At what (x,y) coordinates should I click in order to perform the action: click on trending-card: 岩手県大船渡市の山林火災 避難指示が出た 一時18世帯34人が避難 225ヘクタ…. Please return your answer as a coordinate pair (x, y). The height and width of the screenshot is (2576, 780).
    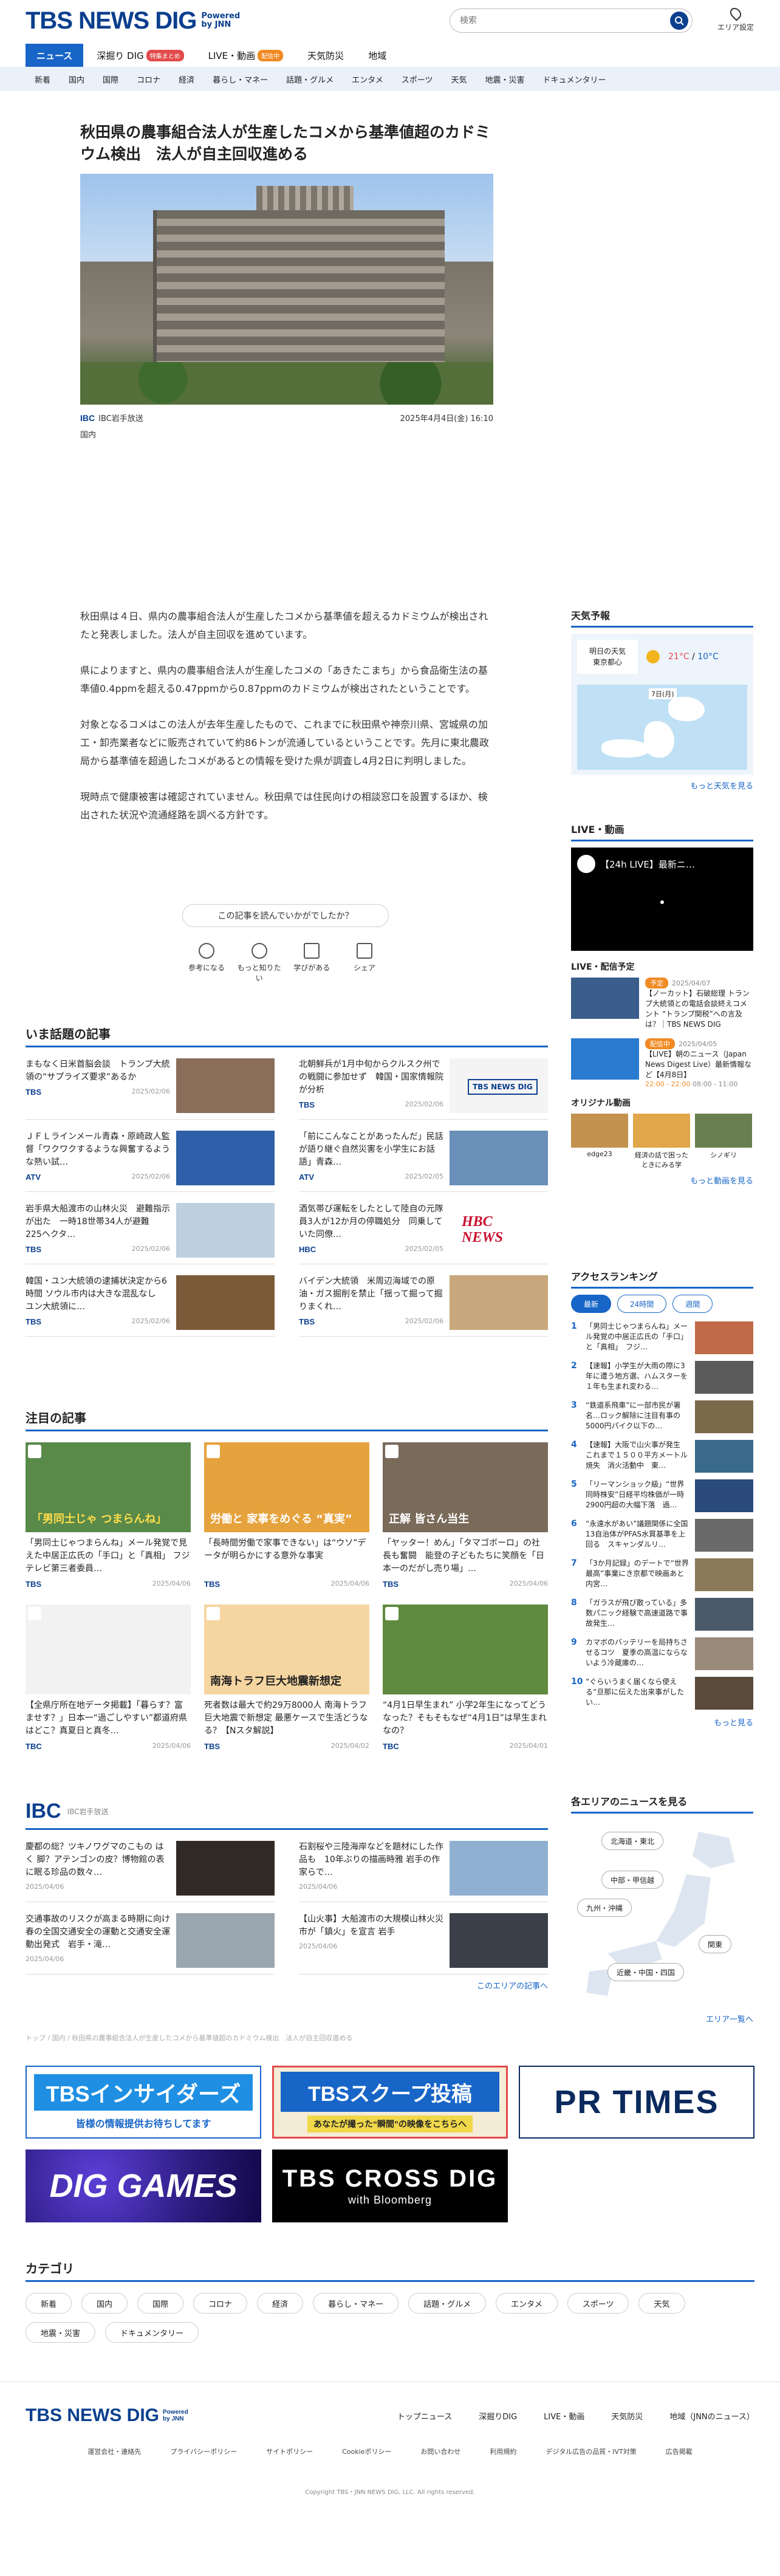
    Looking at the image, I should click on (150, 1233).